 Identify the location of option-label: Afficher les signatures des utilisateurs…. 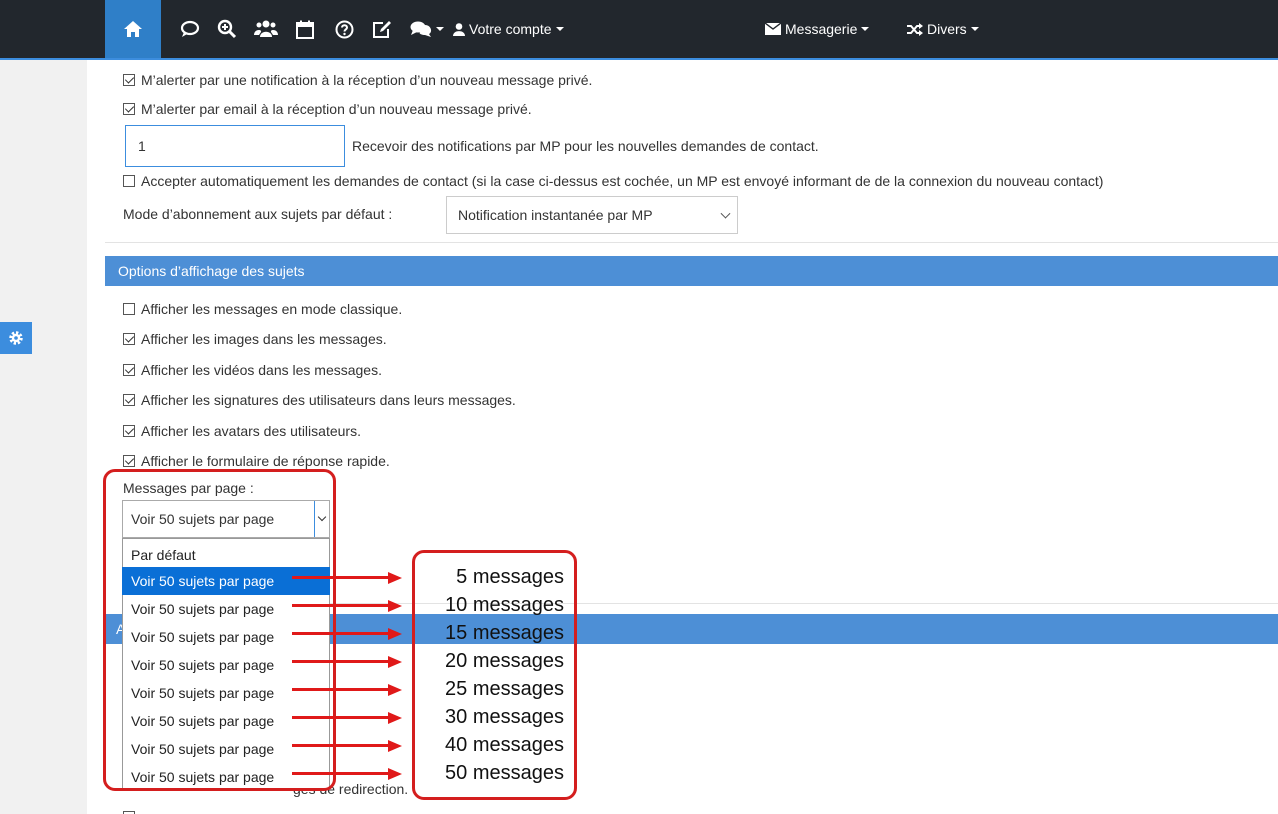
(328, 400).